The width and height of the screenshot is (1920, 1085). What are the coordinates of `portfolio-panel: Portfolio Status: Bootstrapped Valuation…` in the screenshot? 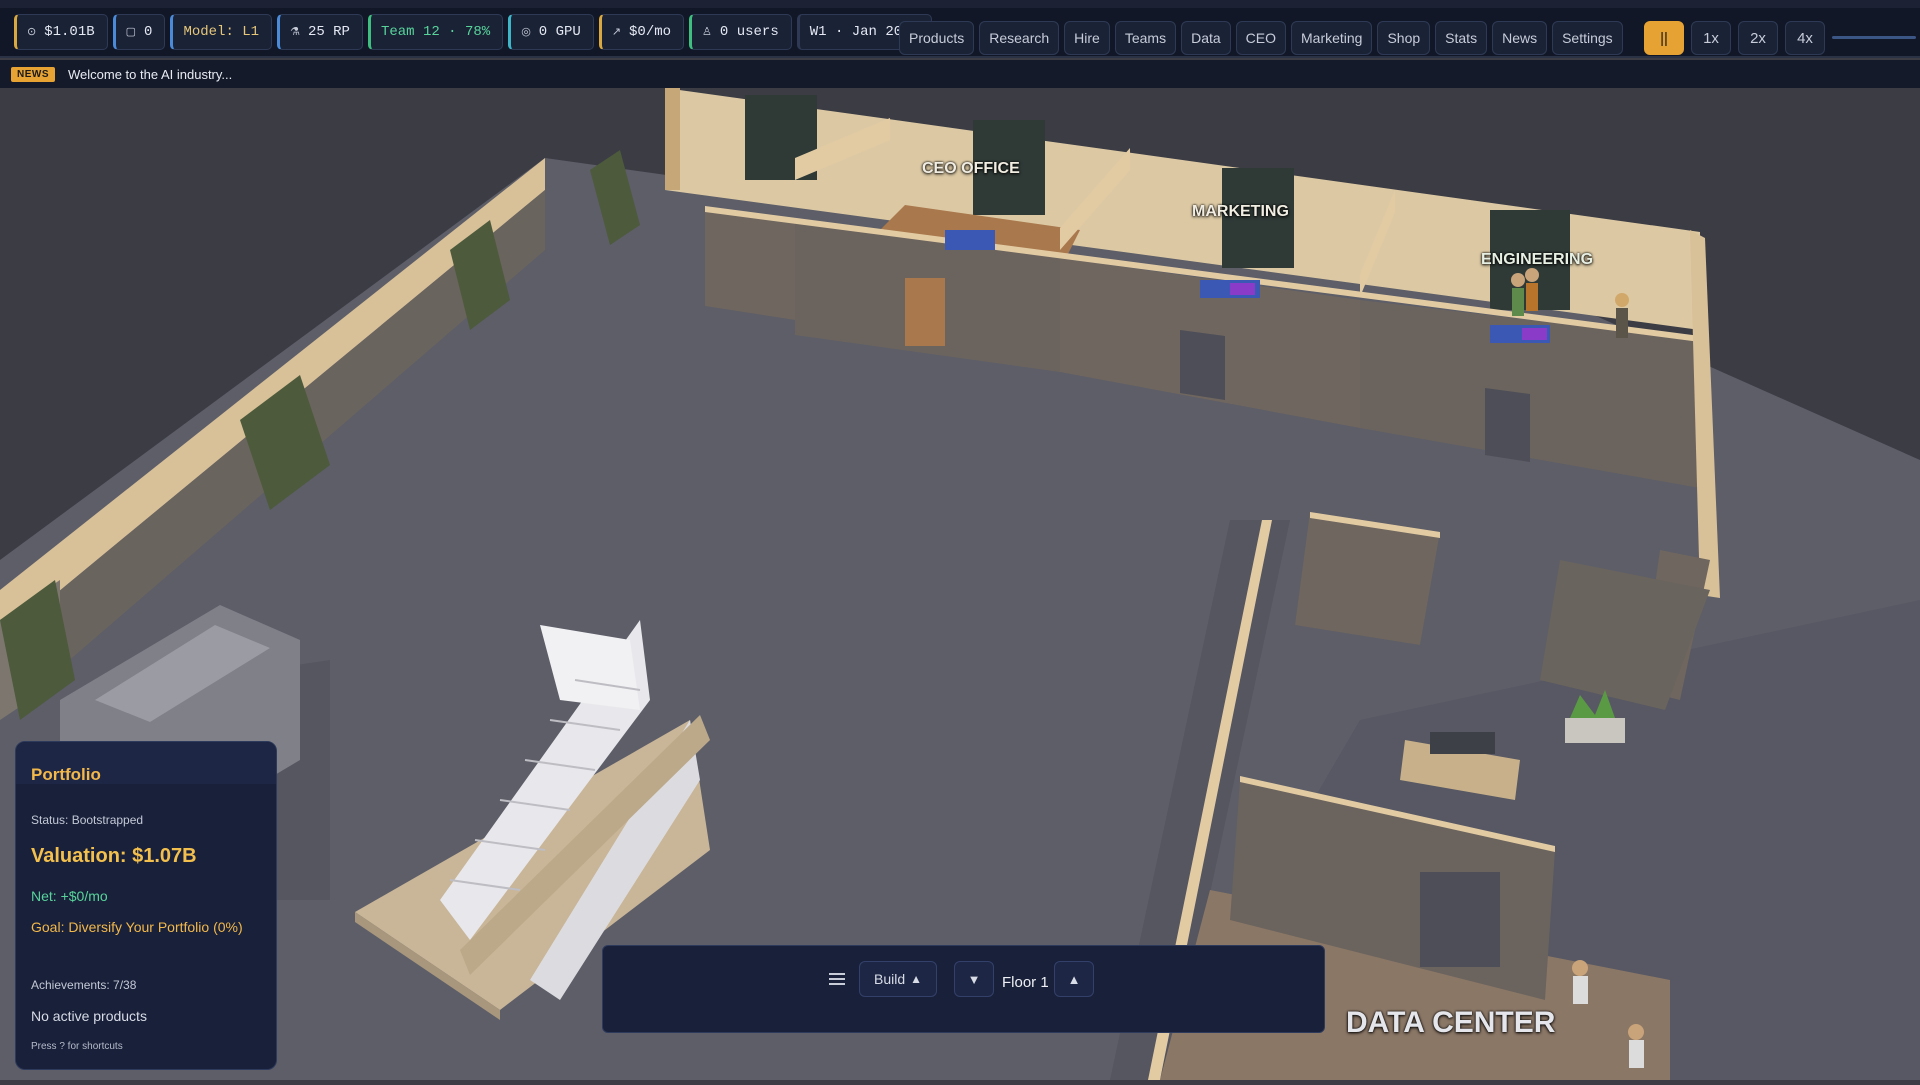 It's located at (146, 905).